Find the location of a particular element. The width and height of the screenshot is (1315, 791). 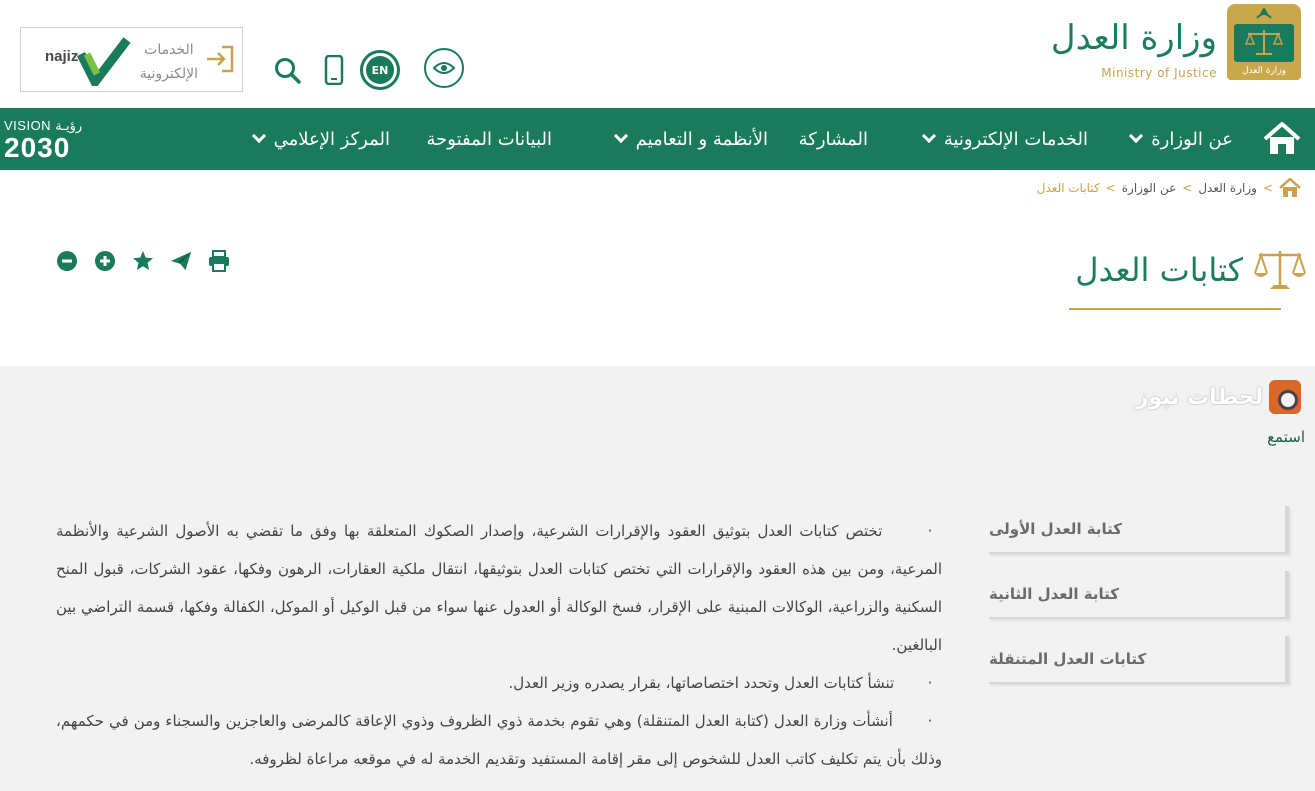

watermark-text: لحظات نيوز is located at coordinates (1199, 397).